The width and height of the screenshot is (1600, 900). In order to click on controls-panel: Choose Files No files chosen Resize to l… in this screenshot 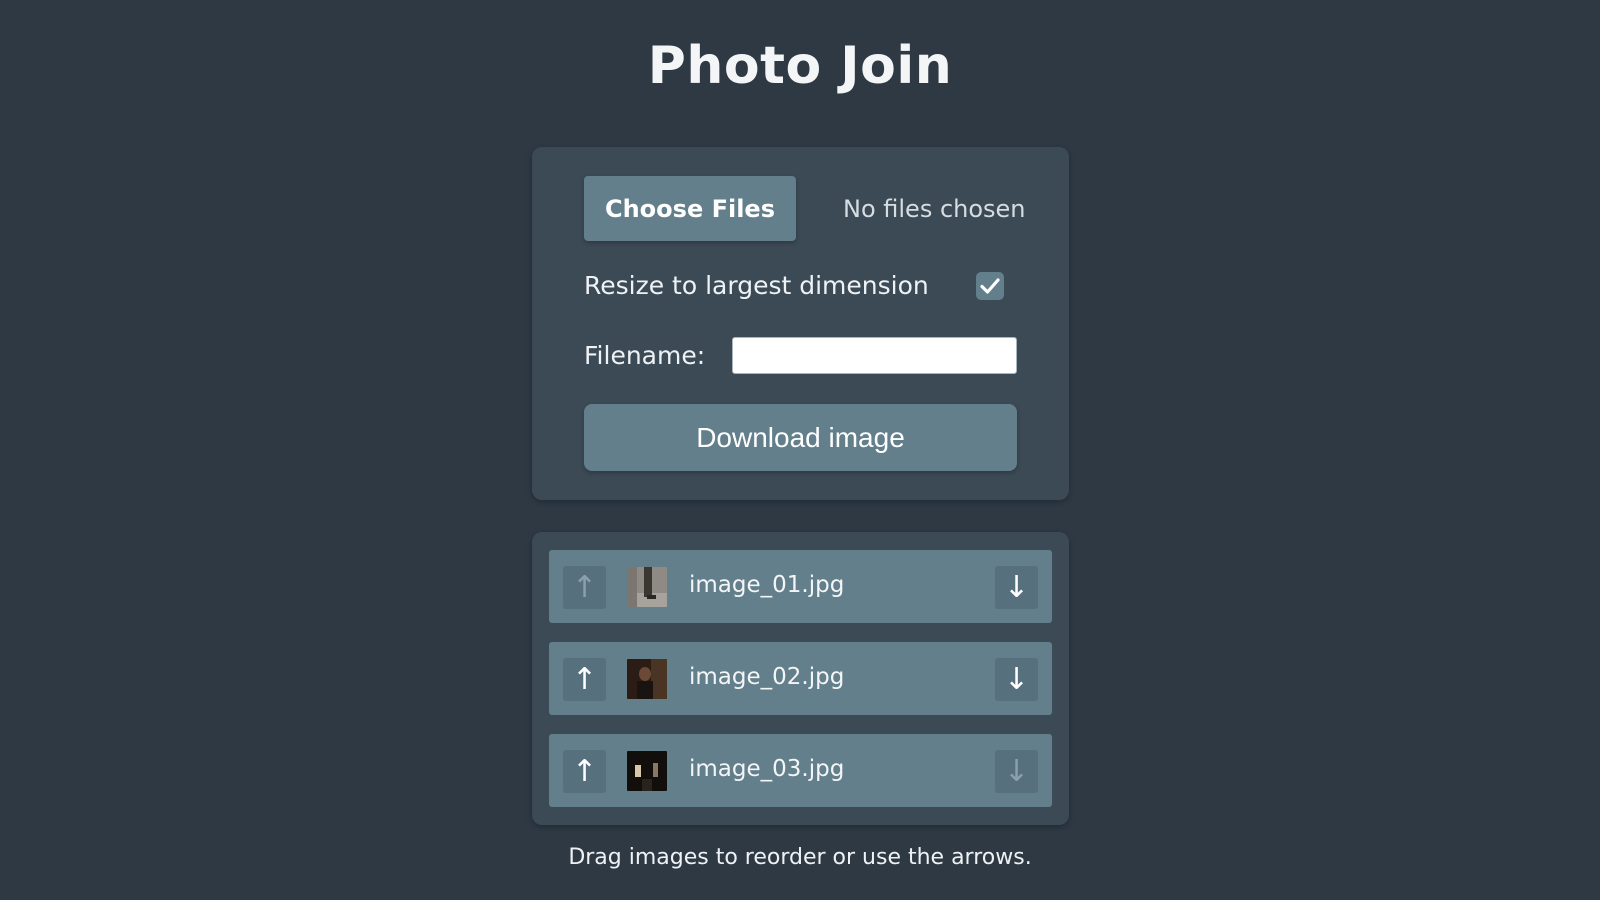, I will do `click(800, 323)`.